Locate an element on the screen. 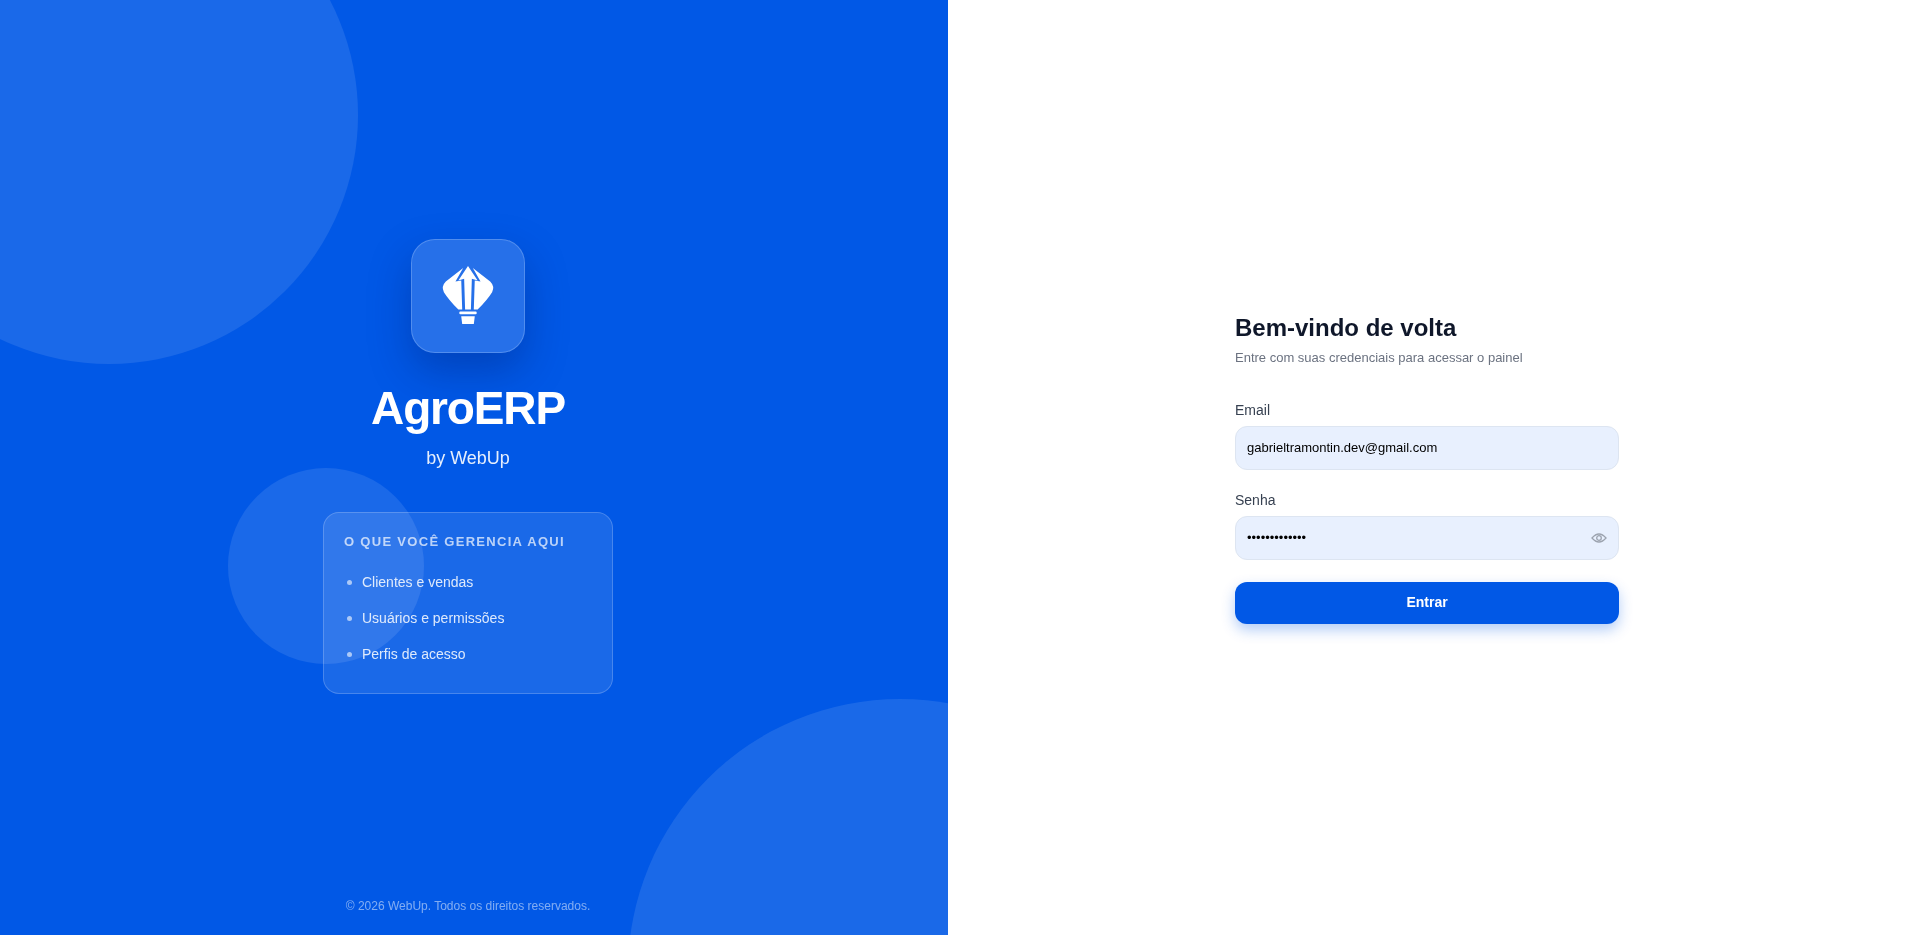  brand-tagline: by WebUp is located at coordinates (468, 458).